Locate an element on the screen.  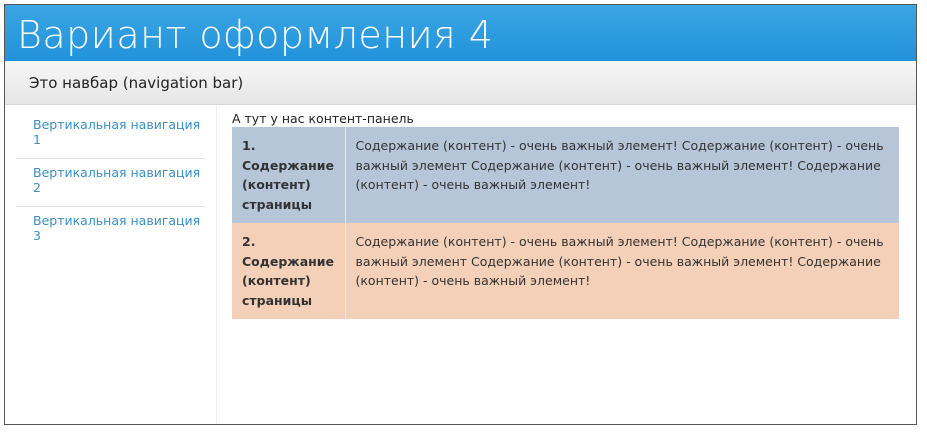
content-panel-label: А тут у нас контент-панель is located at coordinates (323, 118).